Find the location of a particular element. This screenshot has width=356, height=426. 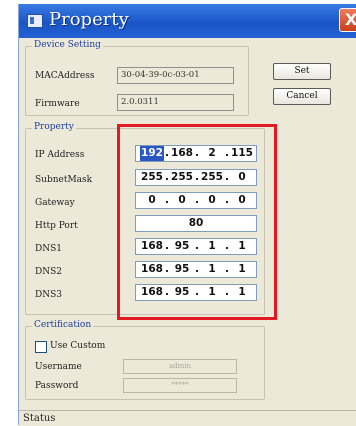

certification-title: Certification is located at coordinates (63, 325).